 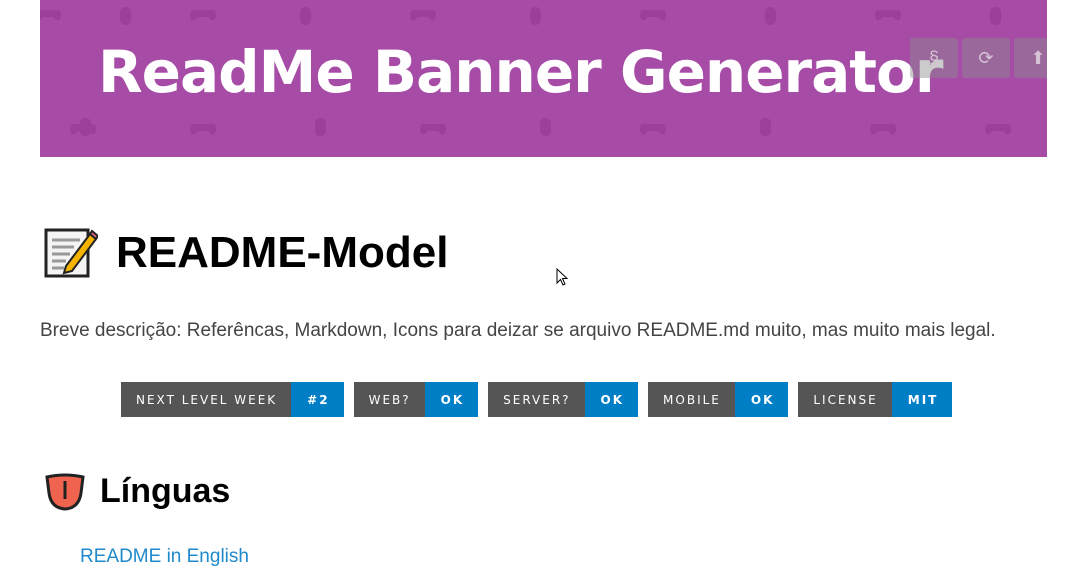 I want to click on readme-heading: README-Model, so click(x=246, y=253).